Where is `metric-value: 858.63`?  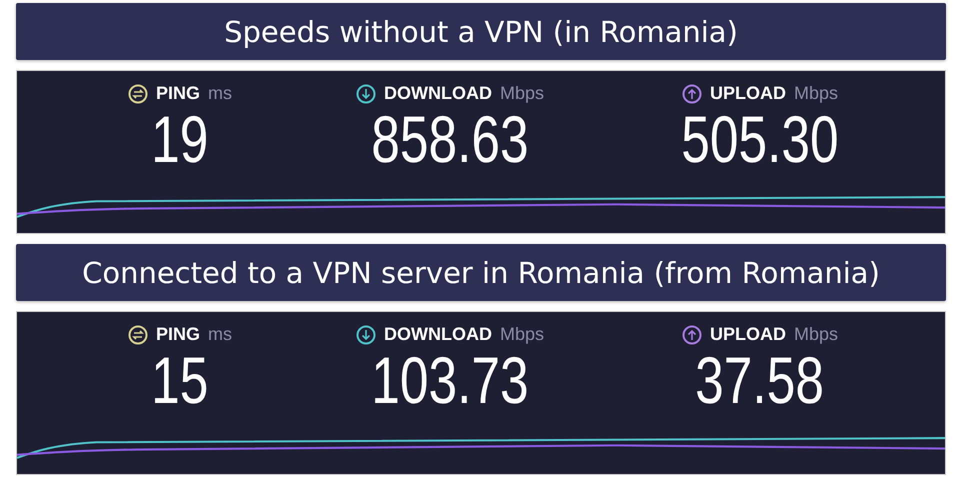
metric-value: 858.63 is located at coordinates (450, 139).